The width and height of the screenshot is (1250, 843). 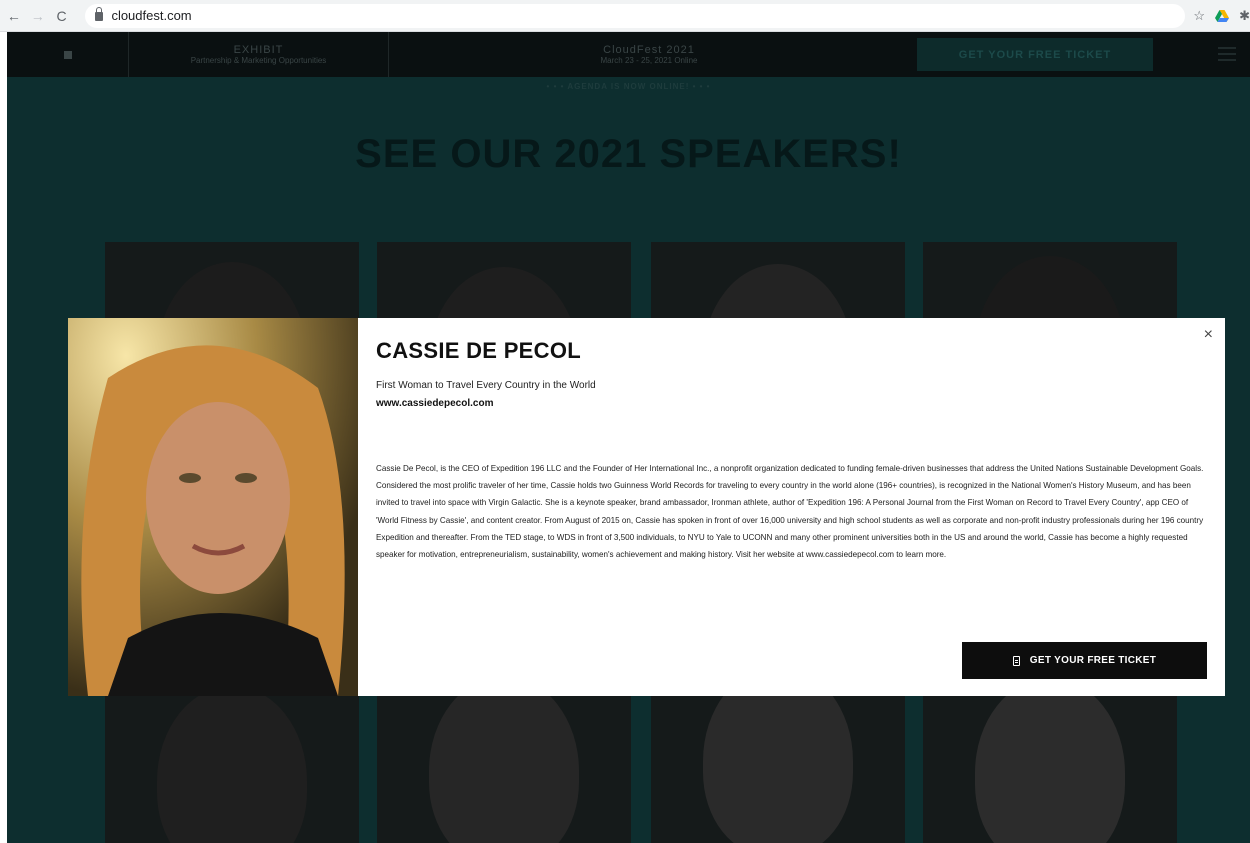 I want to click on calendar-icon, so click(x=67, y=54).